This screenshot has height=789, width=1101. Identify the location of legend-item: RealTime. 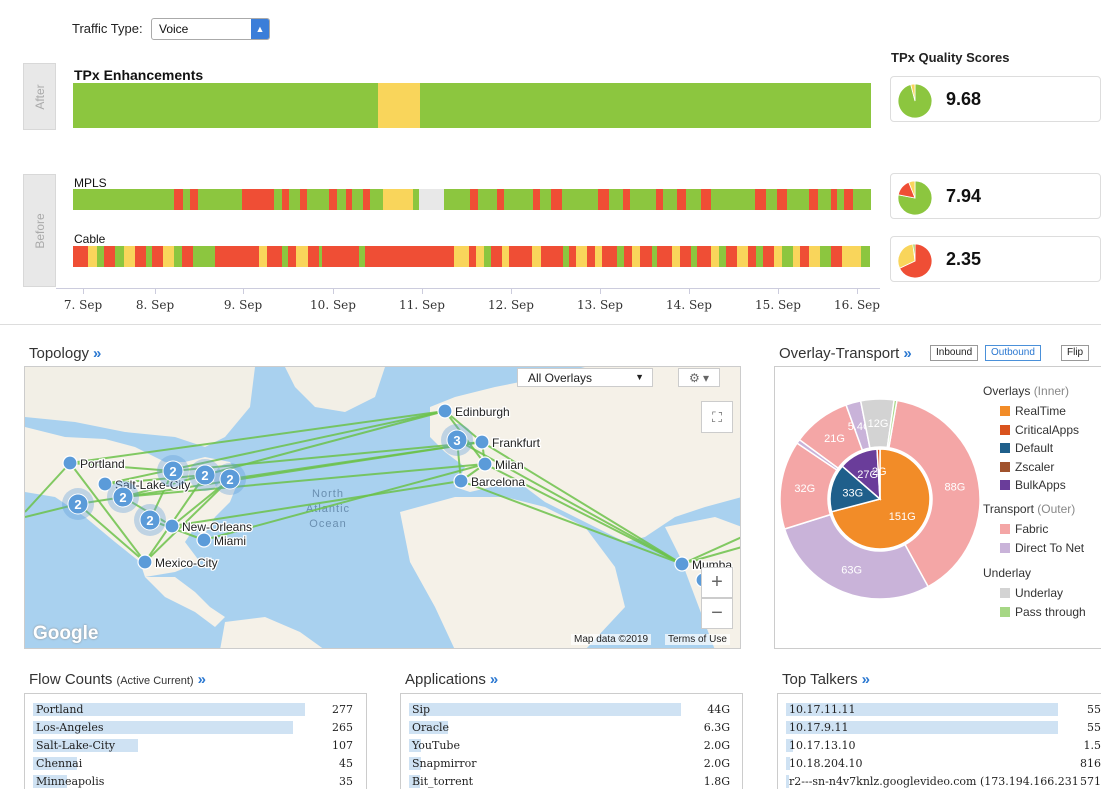
(1033, 411).